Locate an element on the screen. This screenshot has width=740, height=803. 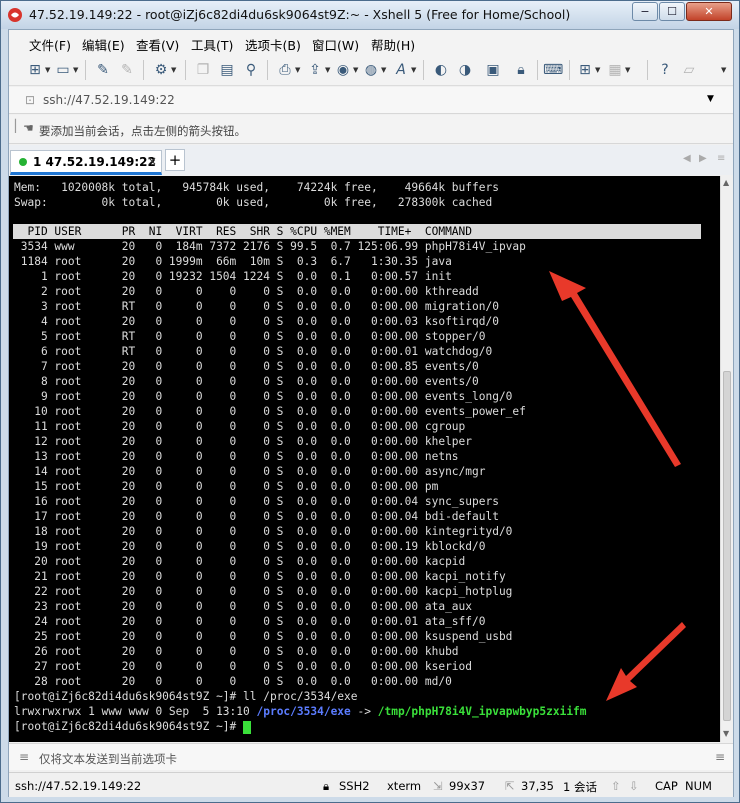
connect-icon: ✎ is located at coordinates (103, 70).